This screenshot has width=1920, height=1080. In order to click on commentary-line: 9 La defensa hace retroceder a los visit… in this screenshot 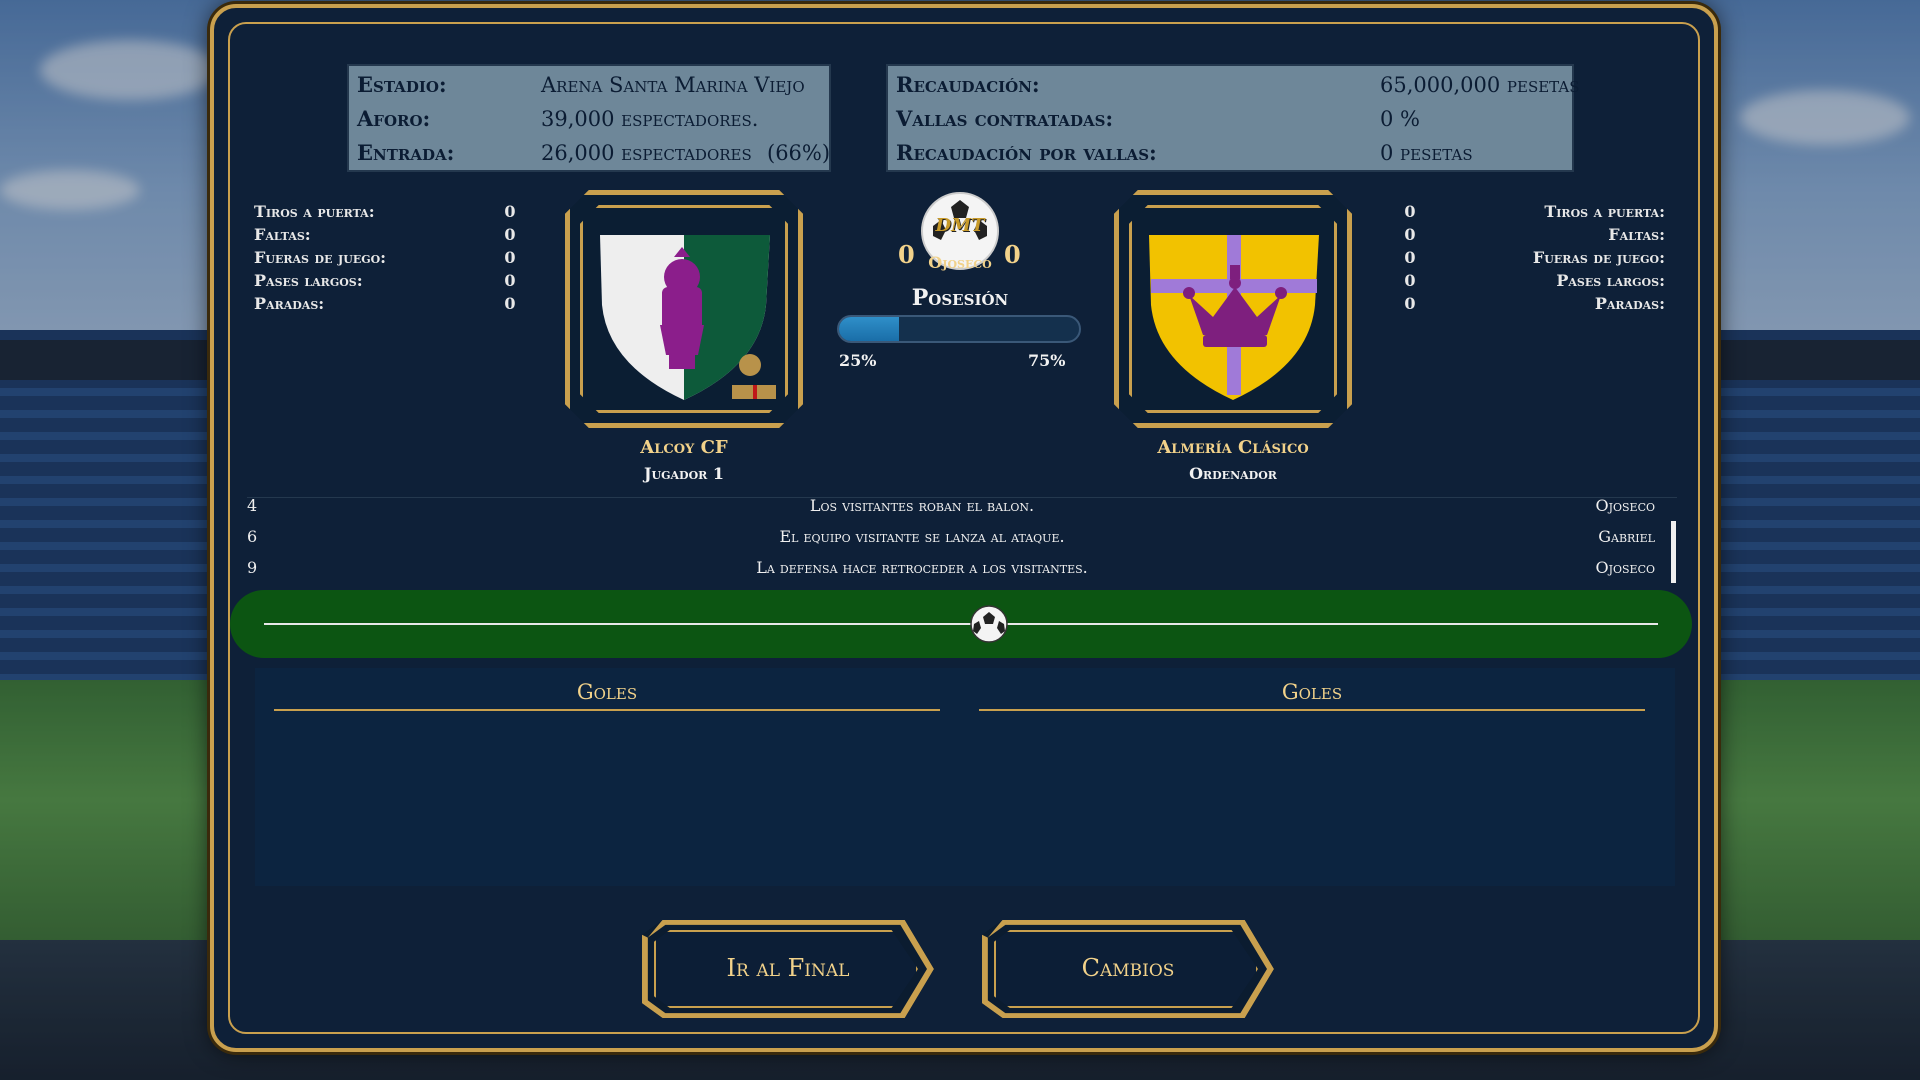, I will do `click(957, 568)`.